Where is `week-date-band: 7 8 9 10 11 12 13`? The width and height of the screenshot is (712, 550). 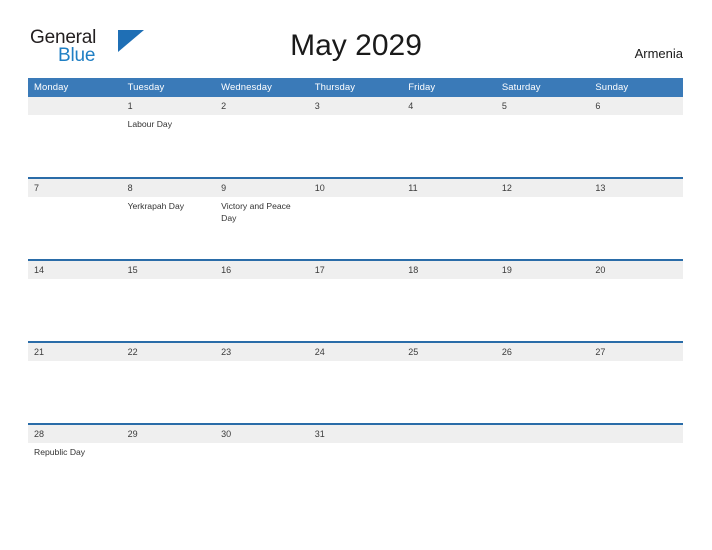 week-date-band: 7 8 9 10 11 12 13 is located at coordinates (355, 188).